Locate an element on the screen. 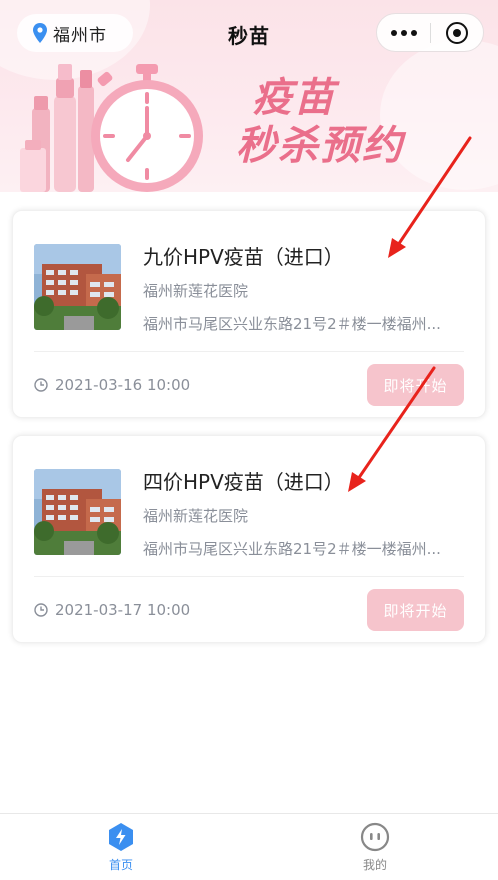 Image resolution: width=498 pixels, height=880 pixels. start-time: 2021-03-16 10:00 is located at coordinates (112, 385).